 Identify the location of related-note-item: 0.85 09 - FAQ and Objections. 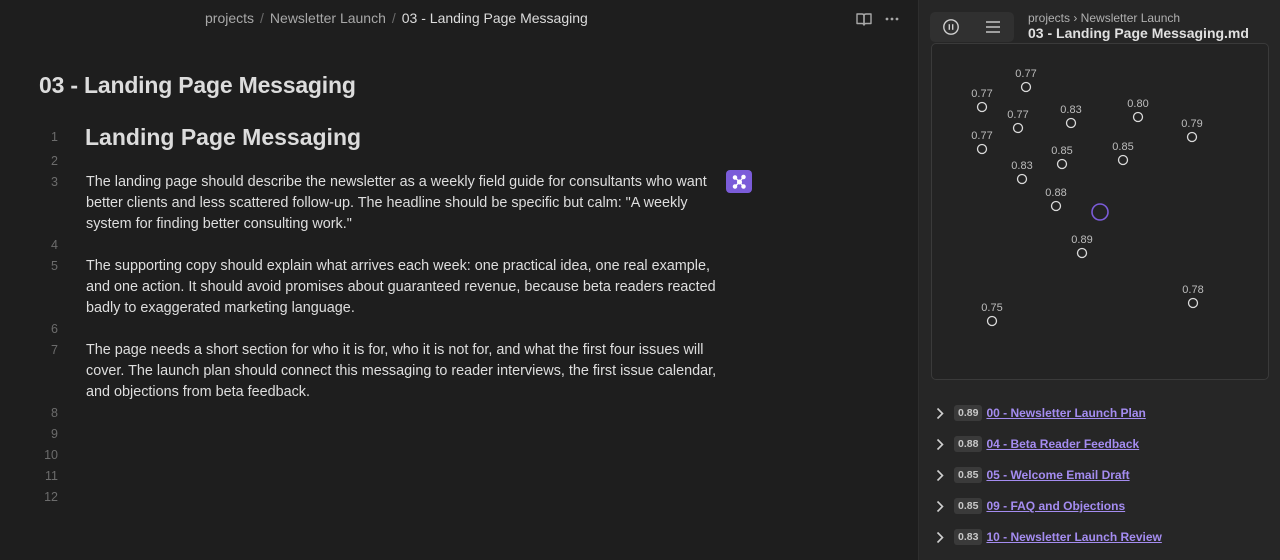
(1028, 506).